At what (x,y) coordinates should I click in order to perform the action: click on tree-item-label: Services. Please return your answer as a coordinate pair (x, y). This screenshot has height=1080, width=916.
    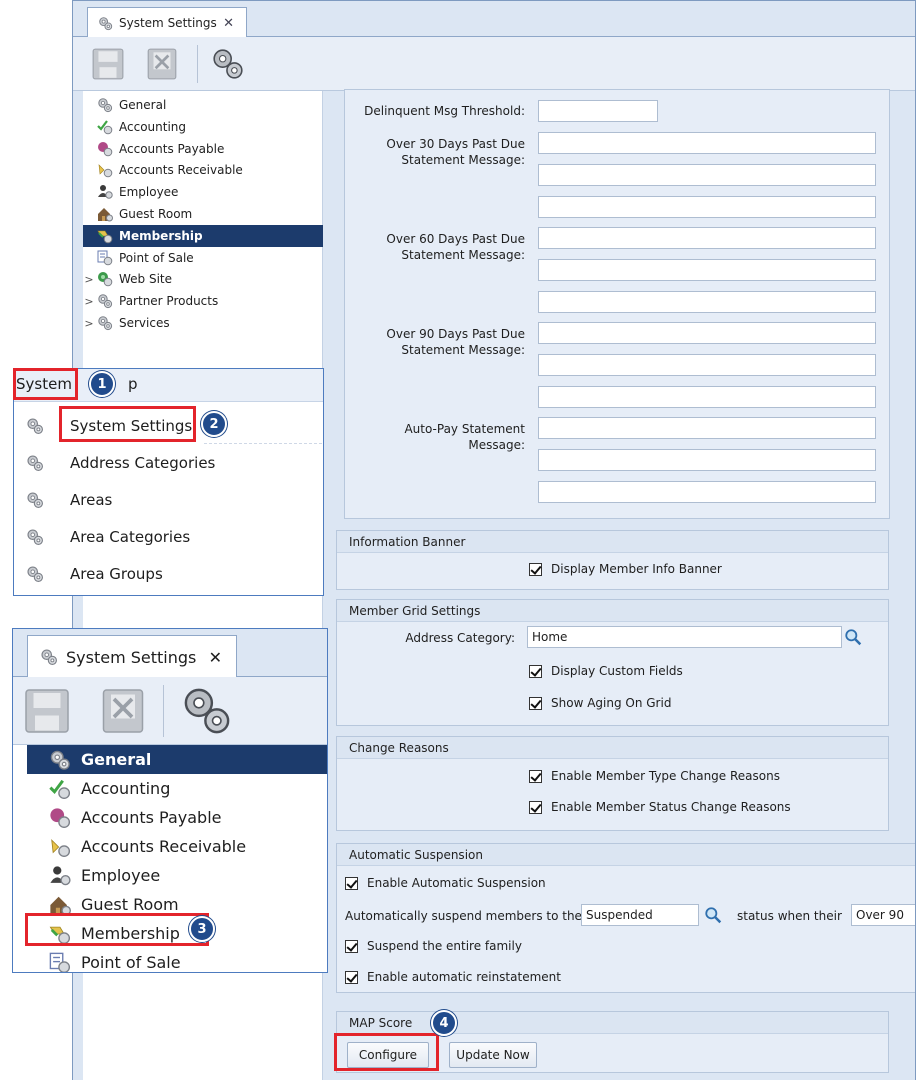
    Looking at the image, I should click on (144, 323).